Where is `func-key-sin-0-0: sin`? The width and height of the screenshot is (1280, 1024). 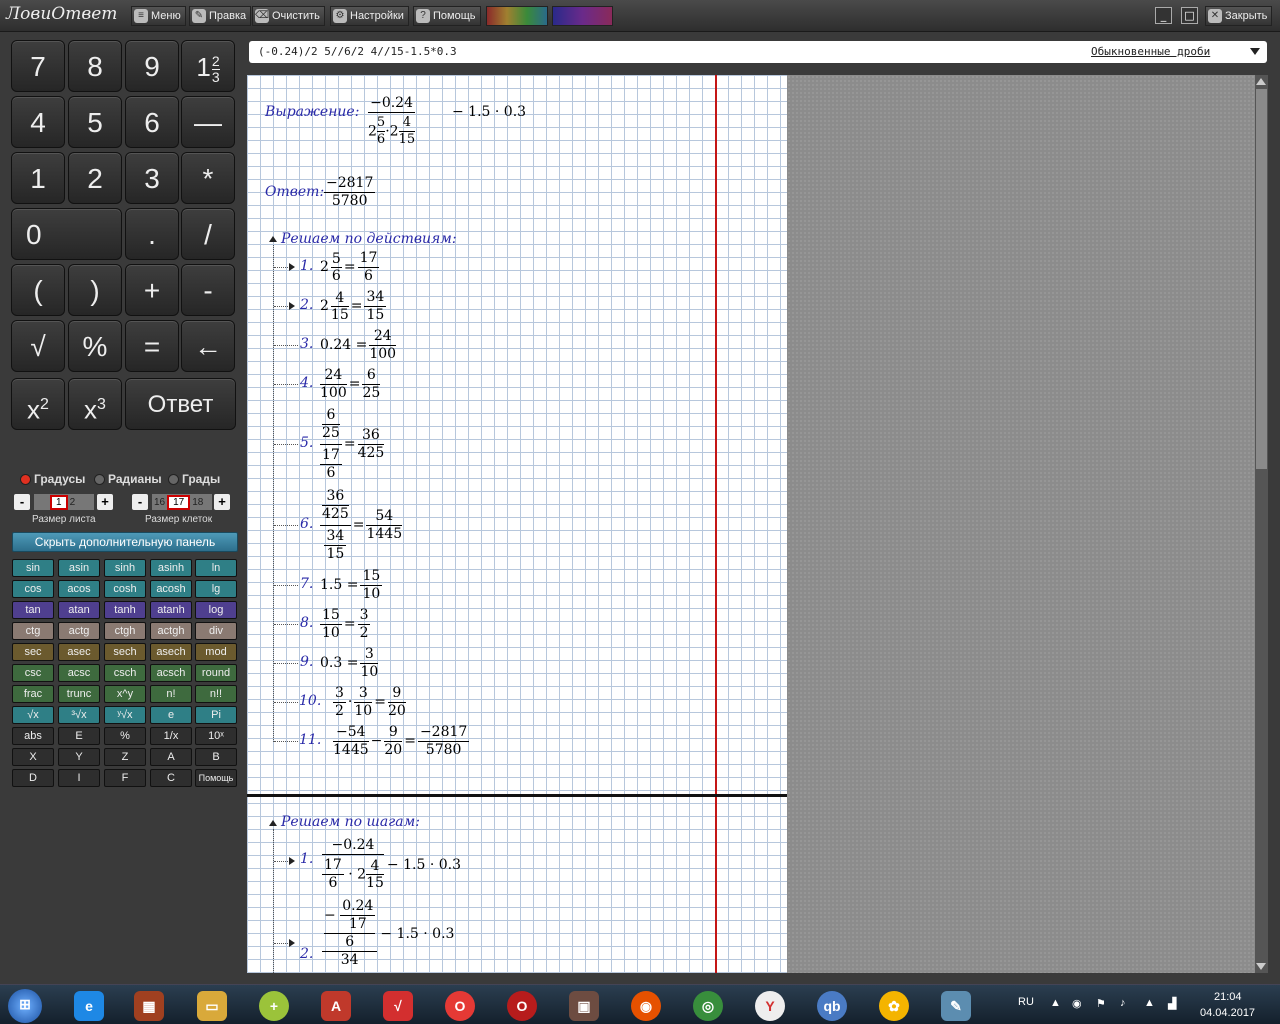 func-key-sin-0-0: sin is located at coordinates (33, 568).